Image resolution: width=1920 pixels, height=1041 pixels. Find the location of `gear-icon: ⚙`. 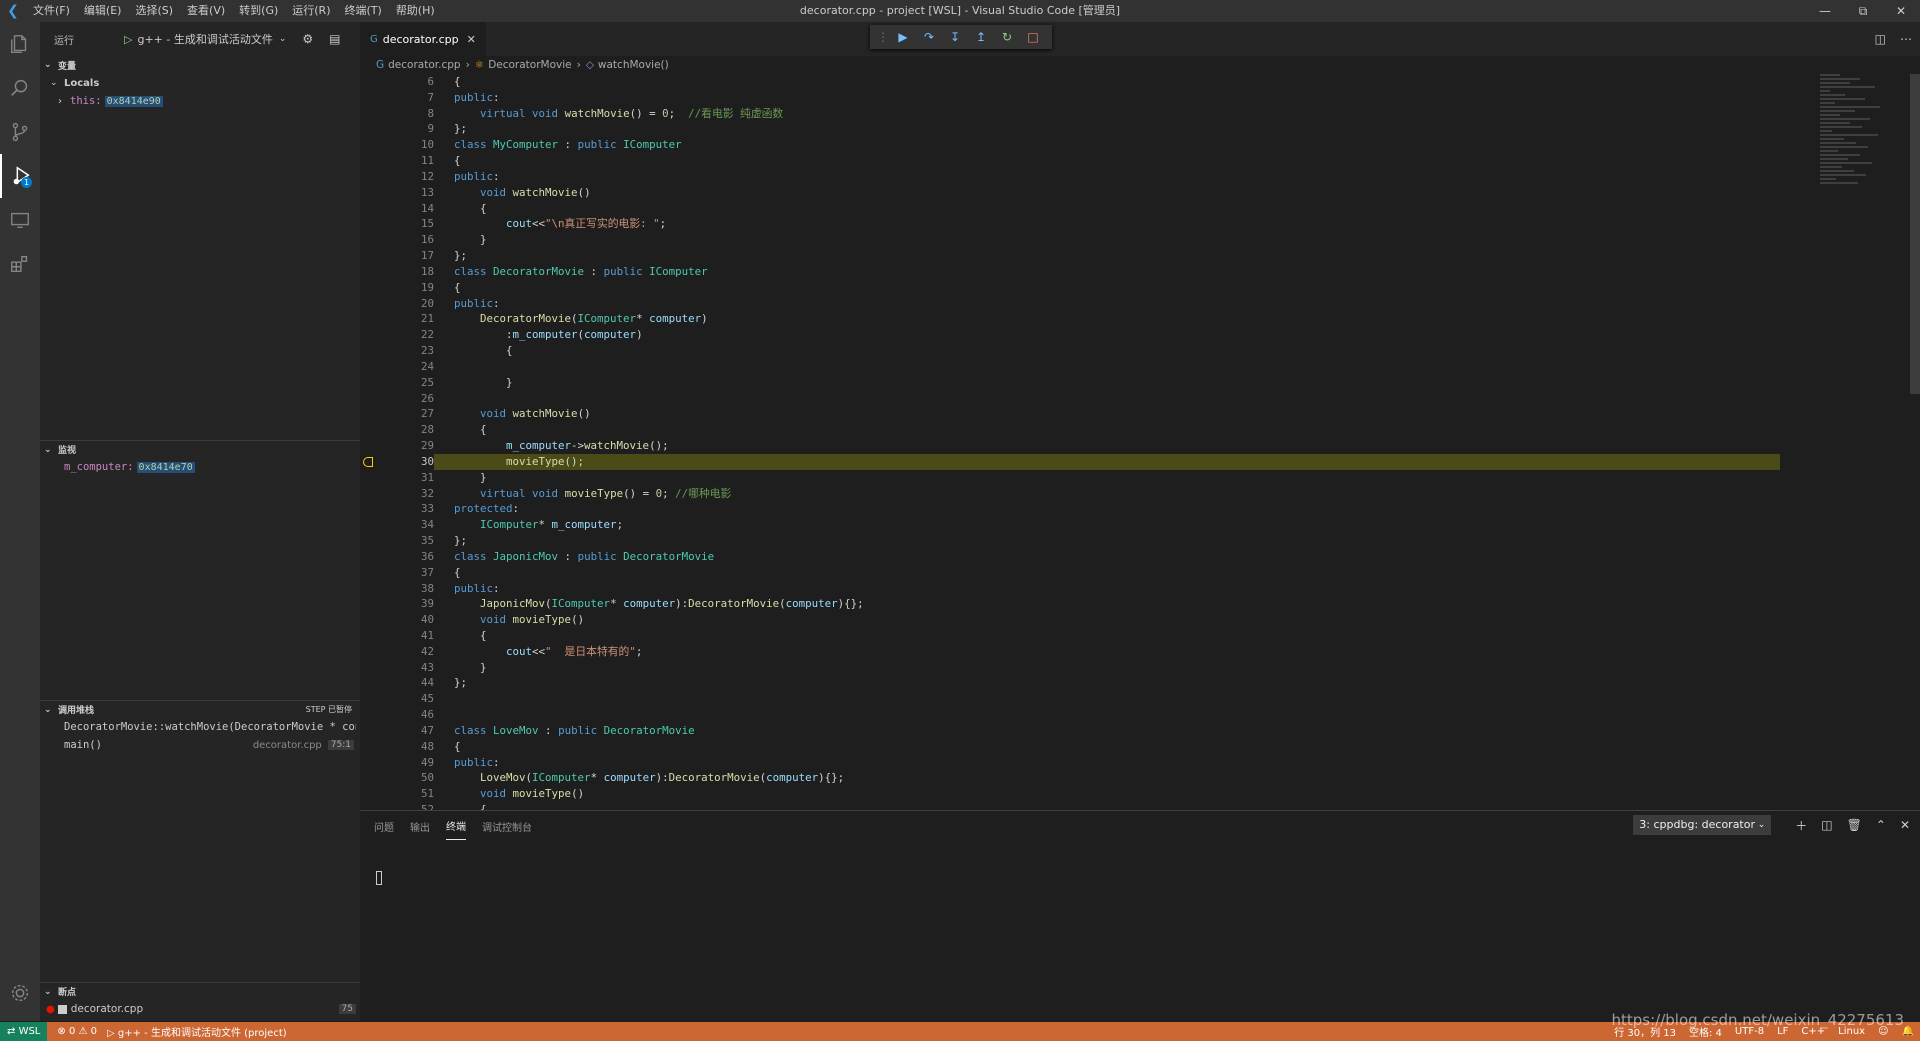

gear-icon: ⚙ is located at coordinates (307, 39).